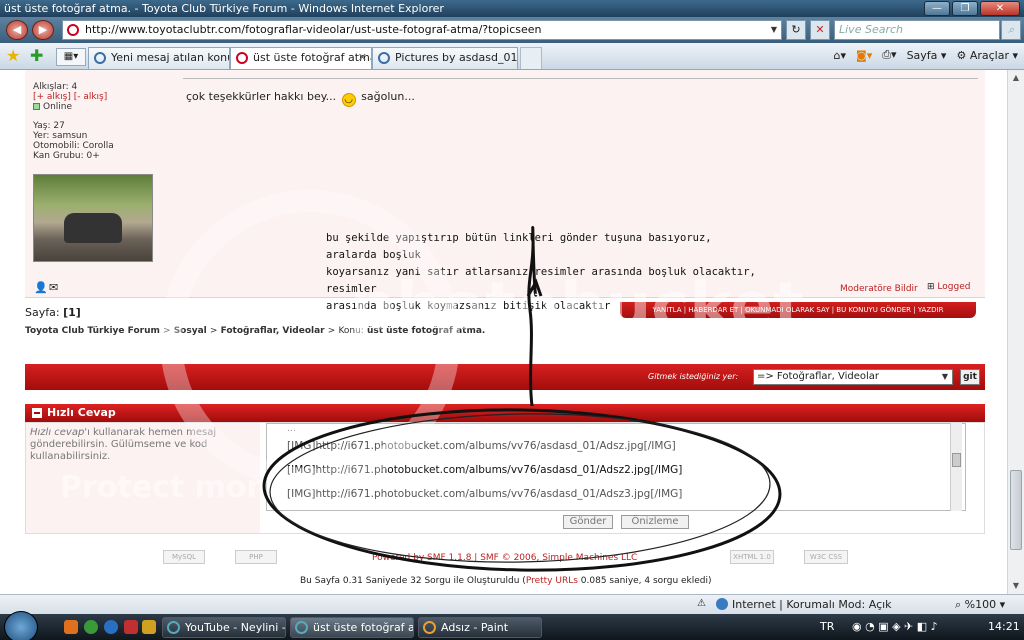 This screenshot has height=640, width=1024. What do you see at coordinates (552, 581) in the screenshot?
I see `pretty-urls-link: Pretty URLs` at bounding box center [552, 581].